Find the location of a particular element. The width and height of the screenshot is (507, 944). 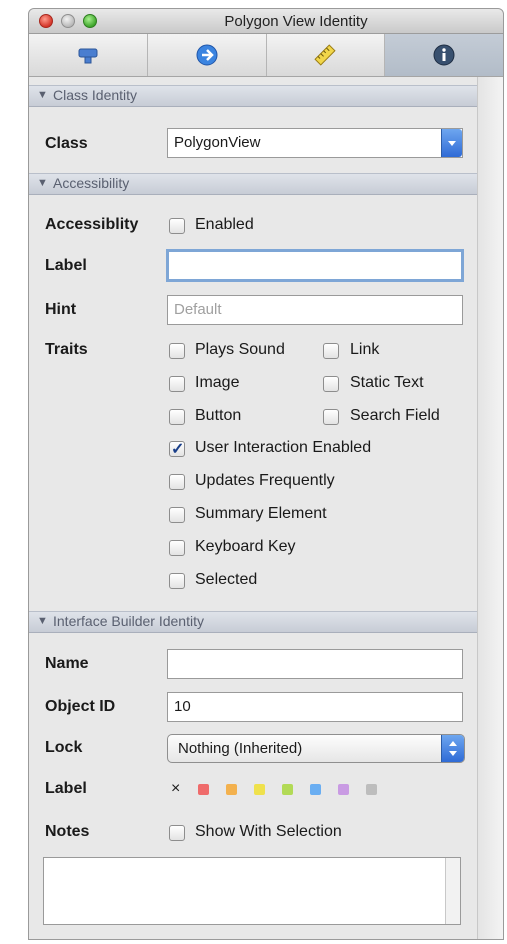

summary-element-checkbox is located at coordinates (177, 515).